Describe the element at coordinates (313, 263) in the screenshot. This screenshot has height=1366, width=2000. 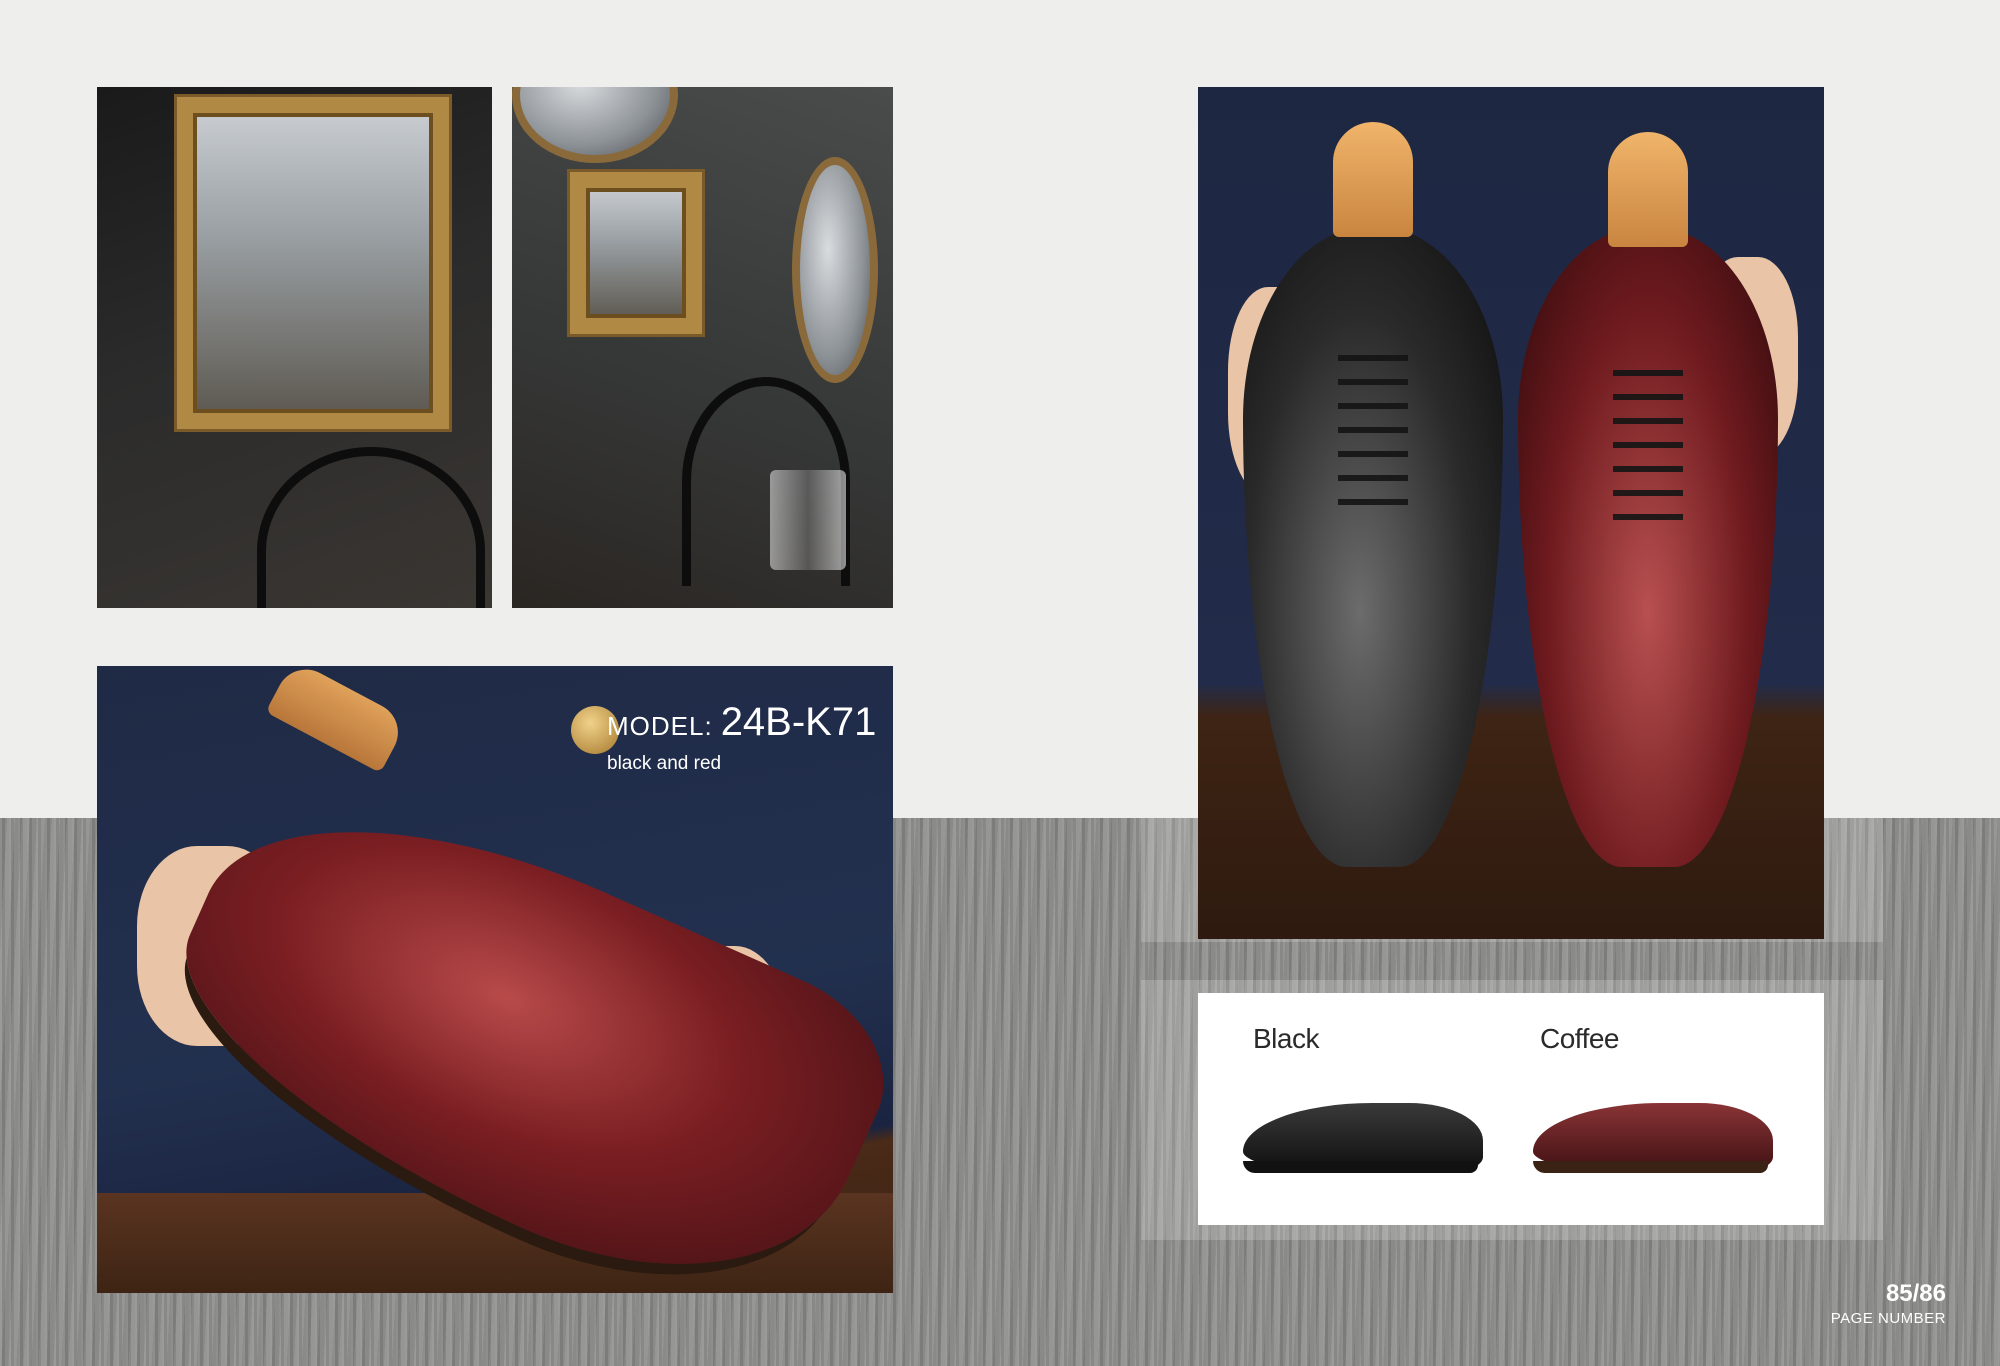
I see `gilded-mirror` at that location.